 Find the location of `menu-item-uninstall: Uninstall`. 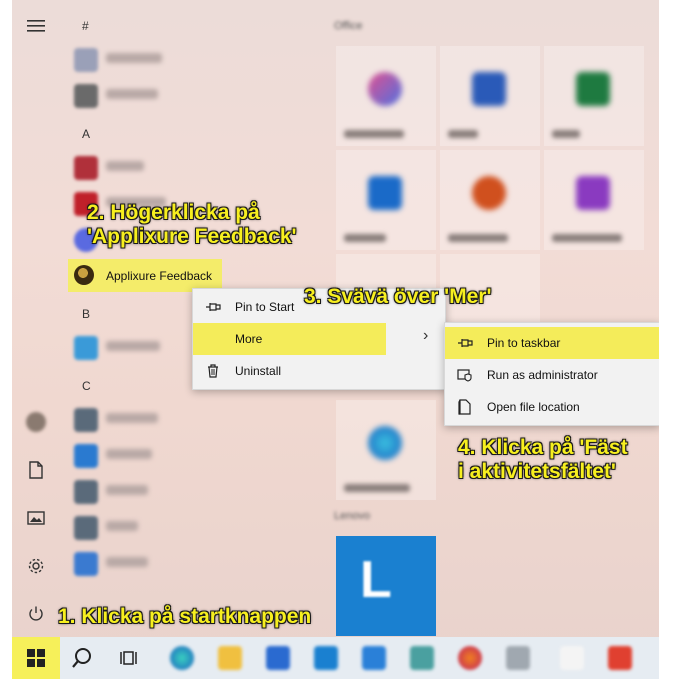

menu-item-uninstall: Uninstall is located at coordinates (319, 371).